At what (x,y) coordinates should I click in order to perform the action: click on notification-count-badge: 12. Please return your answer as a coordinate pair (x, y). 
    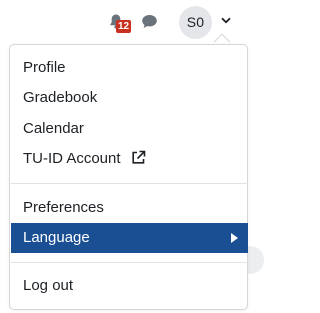
    Looking at the image, I should click on (124, 26).